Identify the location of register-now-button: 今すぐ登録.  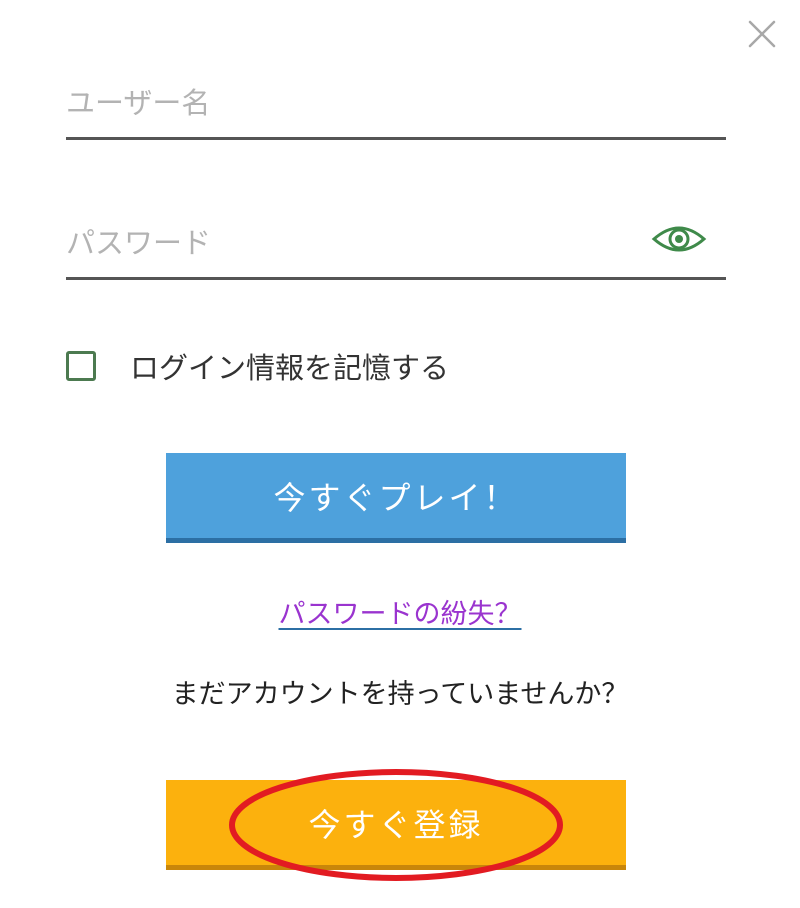
(396, 825).